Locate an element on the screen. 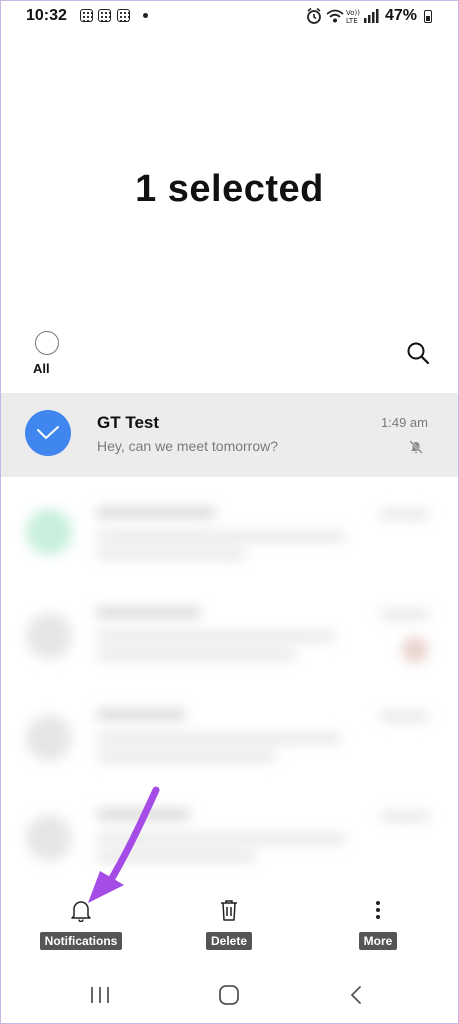 The height and width of the screenshot is (1024, 459). more-button: More is located at coordinates (378, 924).